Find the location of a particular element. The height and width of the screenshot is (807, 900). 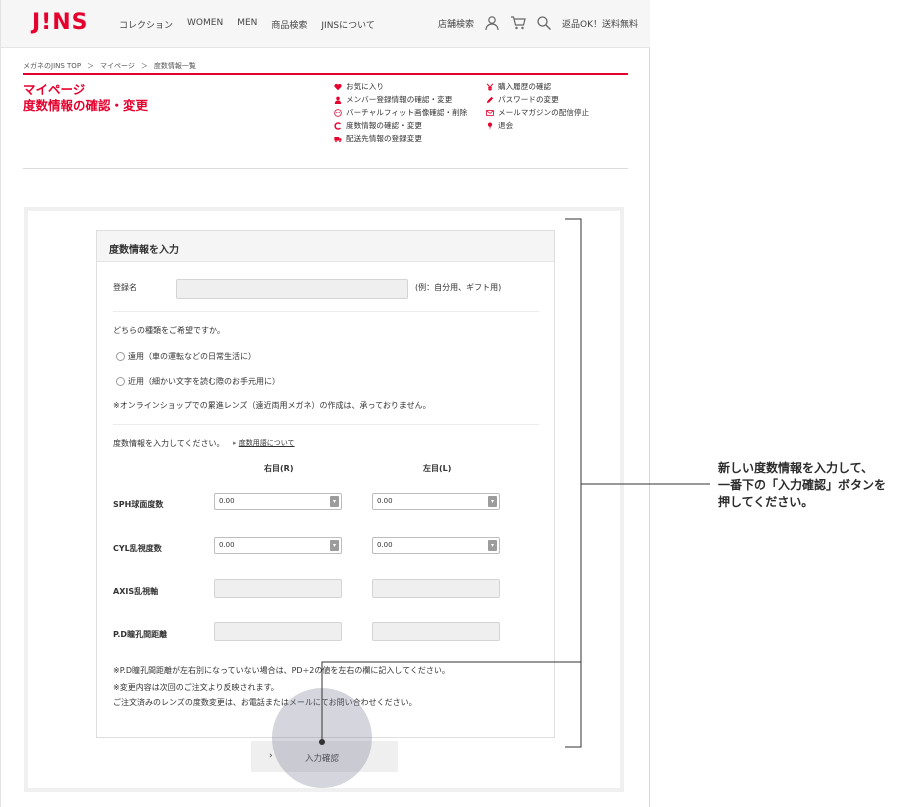

nav-men: MEN is located at coordinates (247, 24).